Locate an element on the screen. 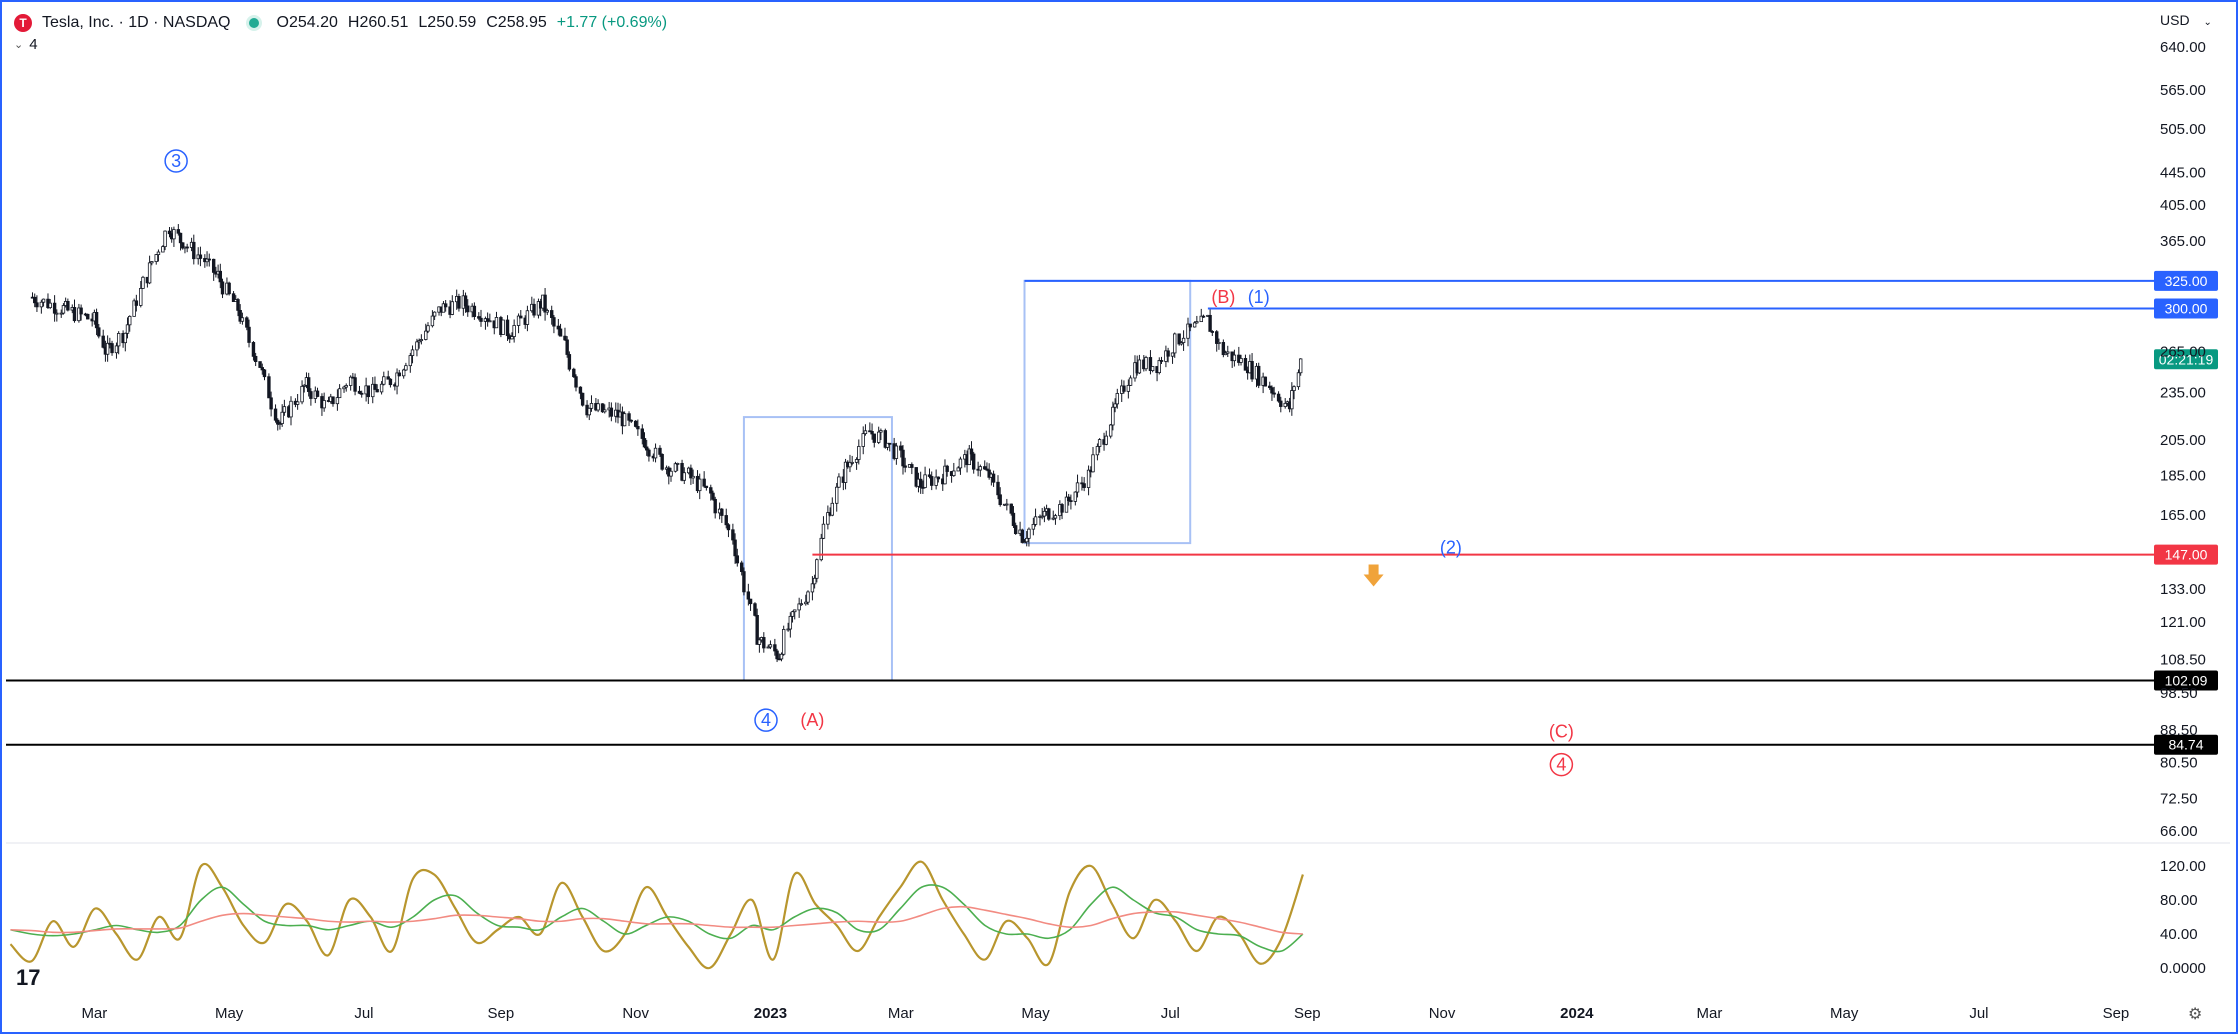  y-tick-label: 205.00 is located at coordinates (2183, 440).